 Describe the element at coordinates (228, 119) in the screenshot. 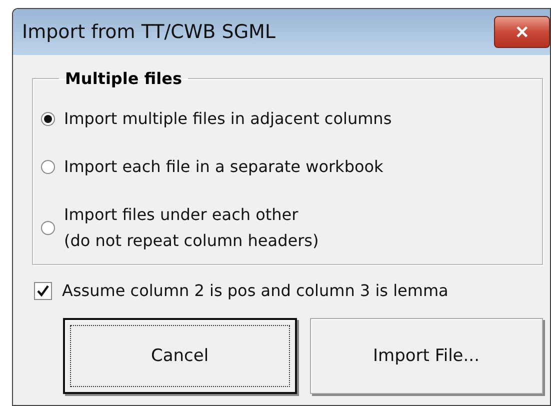

I see `radio-label: Import multiple files in adjacent columns` at that location.